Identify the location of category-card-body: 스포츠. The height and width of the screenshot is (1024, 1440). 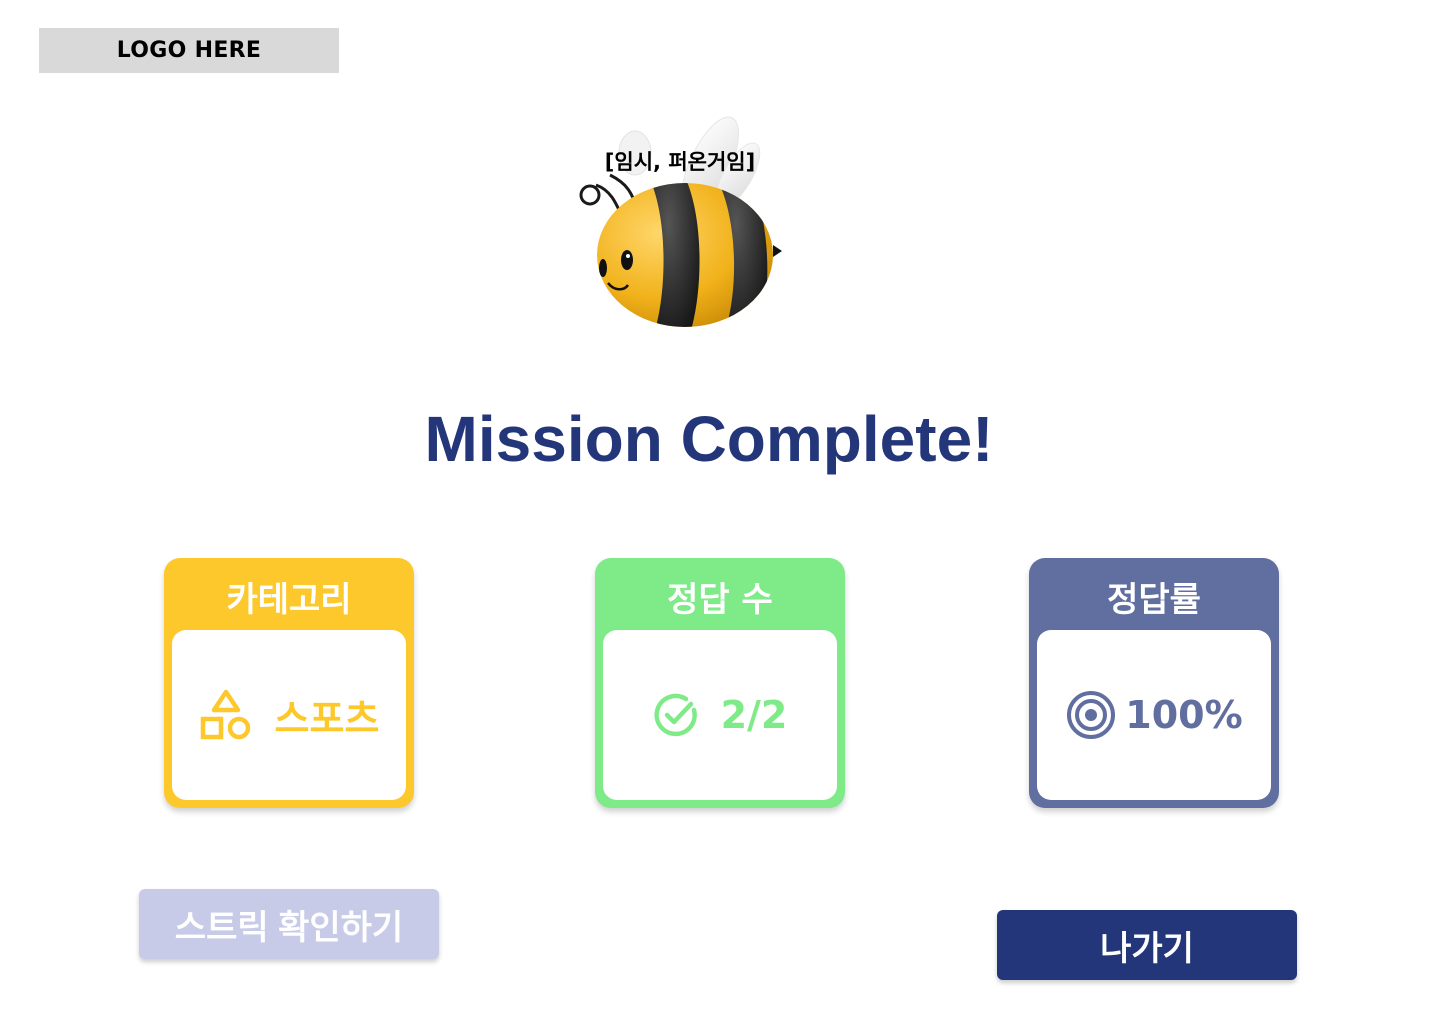
(289, 715).